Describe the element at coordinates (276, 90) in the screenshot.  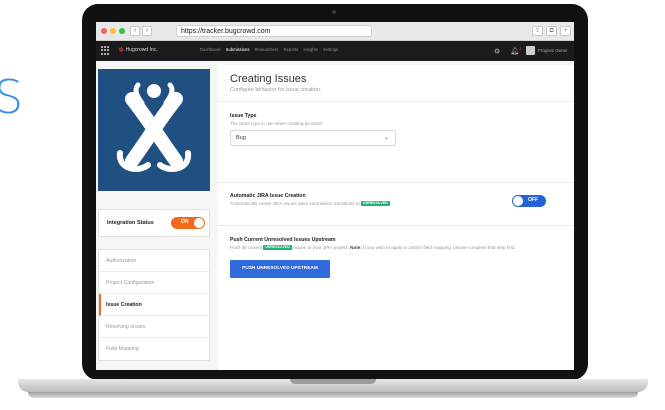
I see `page-subtitle: Configure behavior for issue creation.` at that location.